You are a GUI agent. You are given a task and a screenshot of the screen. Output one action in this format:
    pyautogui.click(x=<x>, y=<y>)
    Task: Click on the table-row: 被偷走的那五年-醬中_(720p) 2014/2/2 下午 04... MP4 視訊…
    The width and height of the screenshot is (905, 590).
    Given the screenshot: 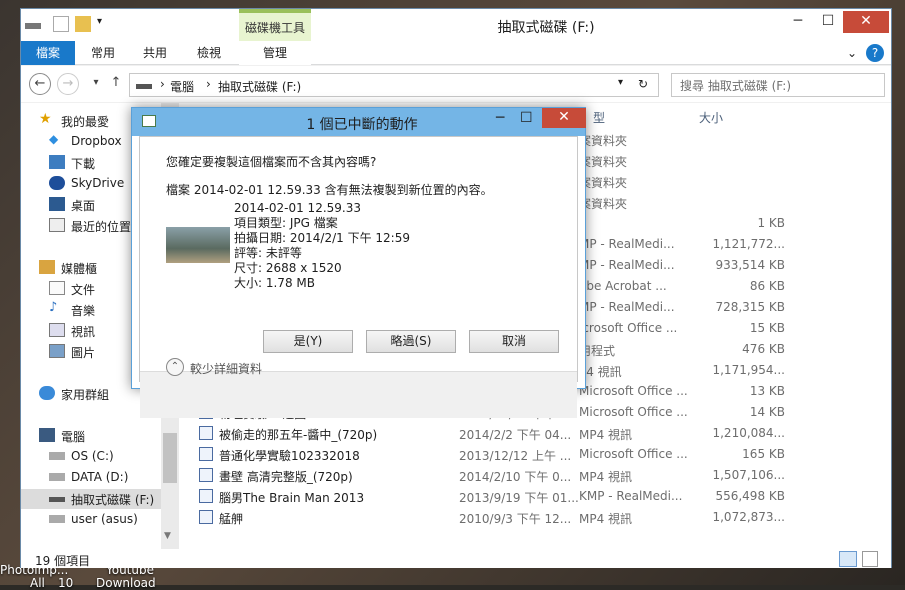 What is the action you would take?
    pyautogui.click(x=536, y=433)
    